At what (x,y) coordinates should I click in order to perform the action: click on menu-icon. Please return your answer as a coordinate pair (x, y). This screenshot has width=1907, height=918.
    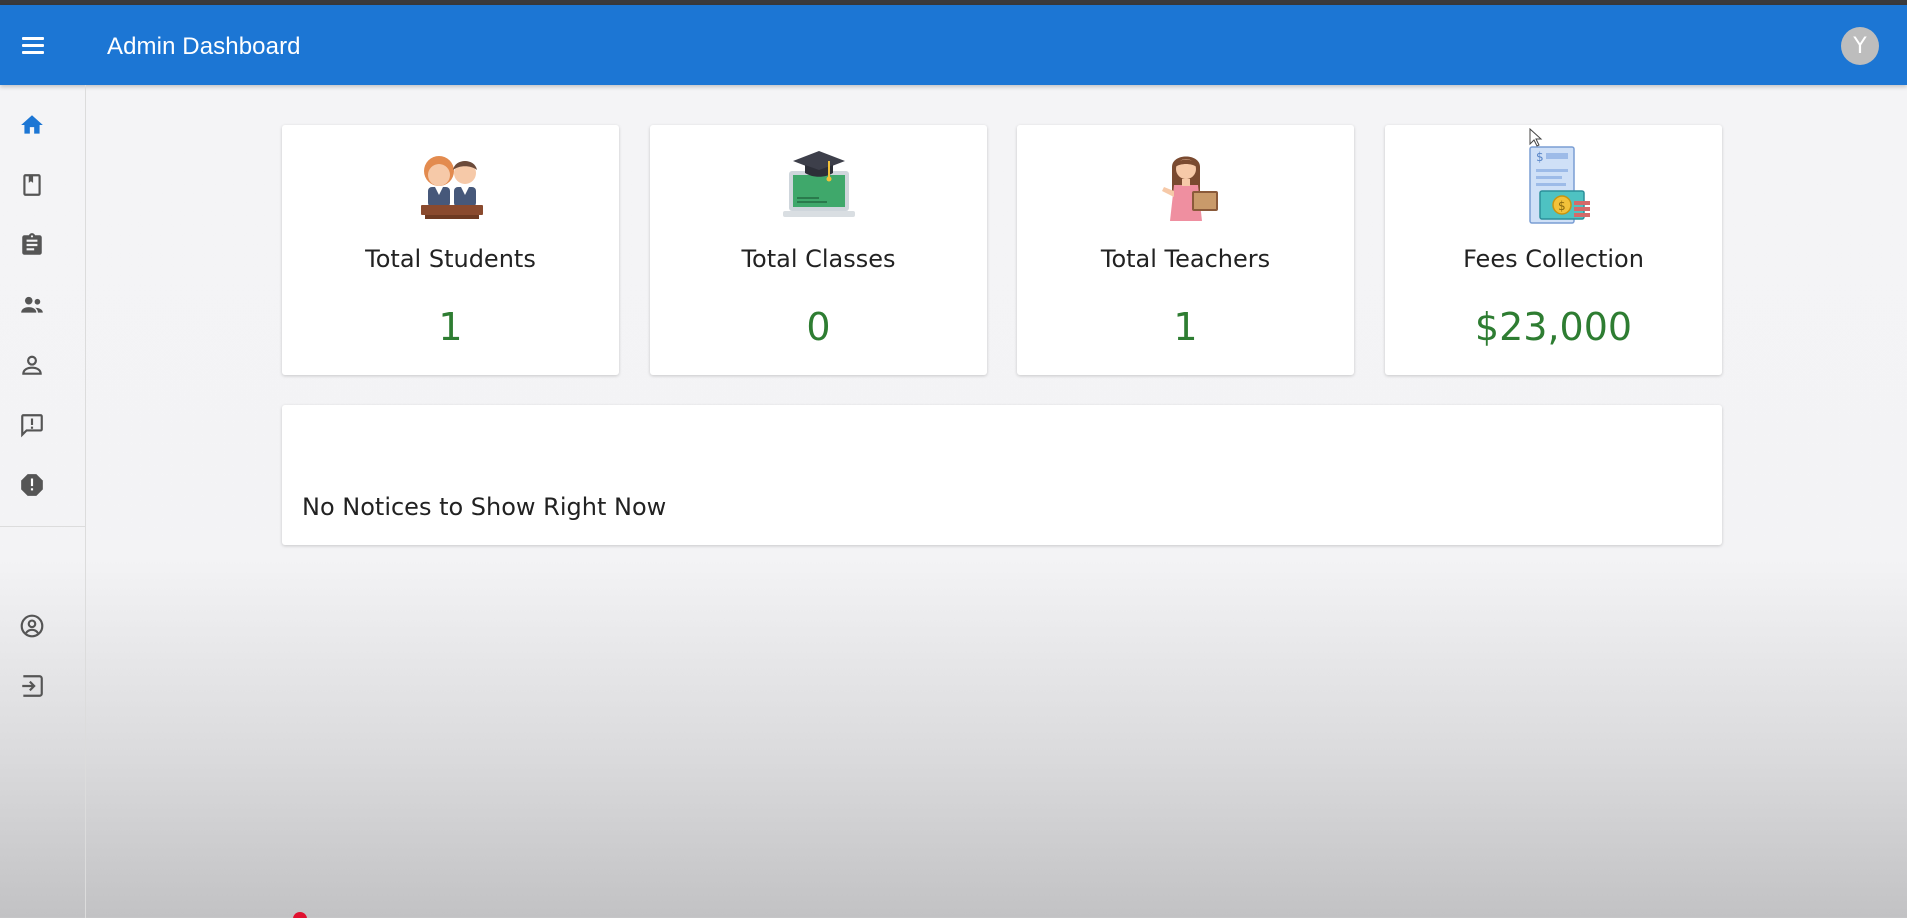
    Looking at the image, I should click on (36, 45).